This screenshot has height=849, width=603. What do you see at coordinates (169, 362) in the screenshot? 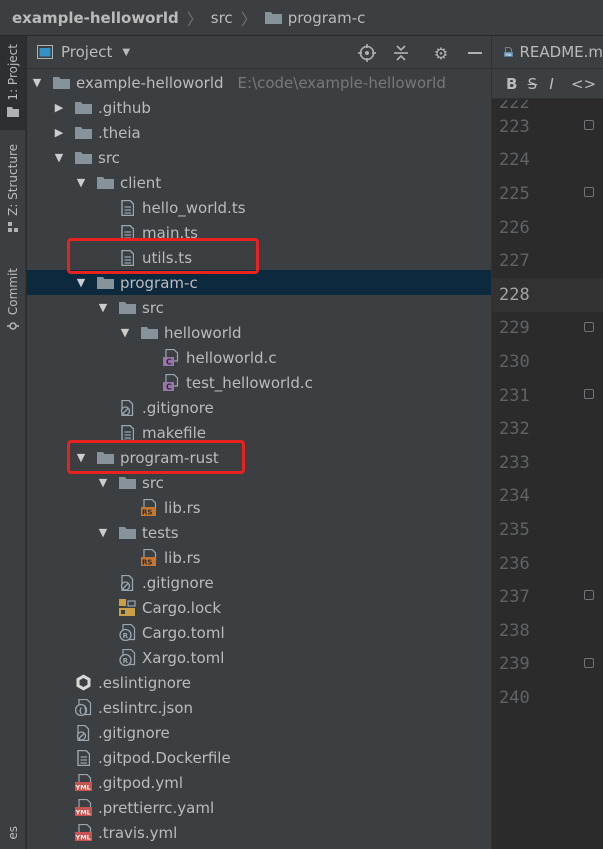
I see `svg-text: C` at bounding box center [169, 362].